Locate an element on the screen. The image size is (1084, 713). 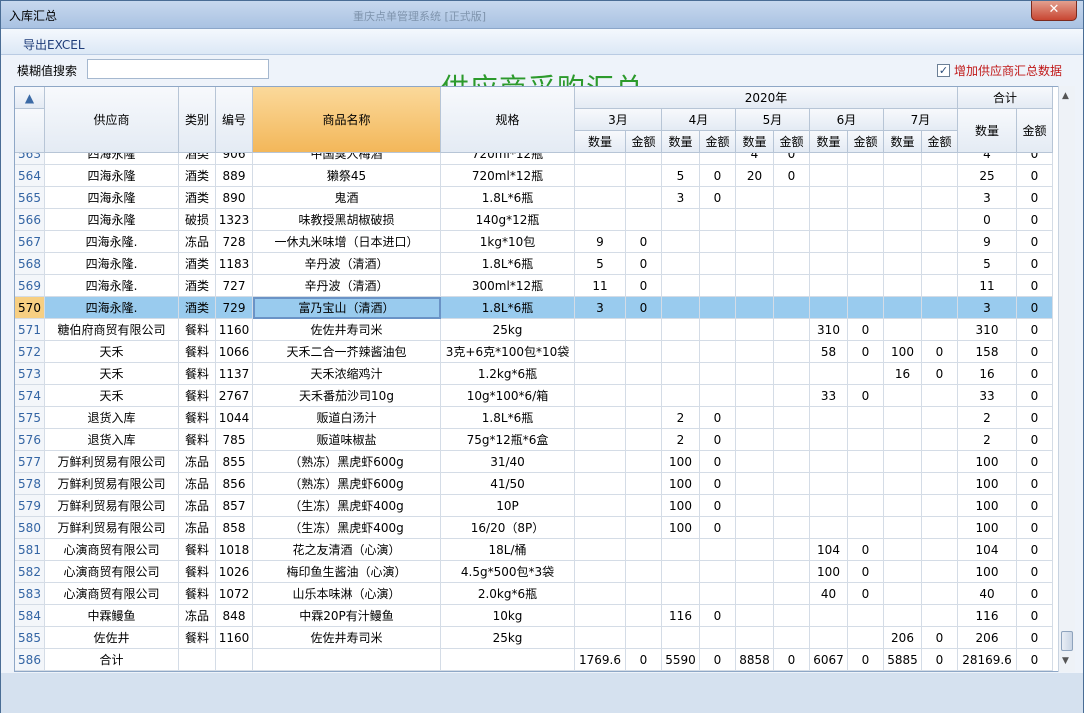
cell-m4a is located at coordinates (718, 242).